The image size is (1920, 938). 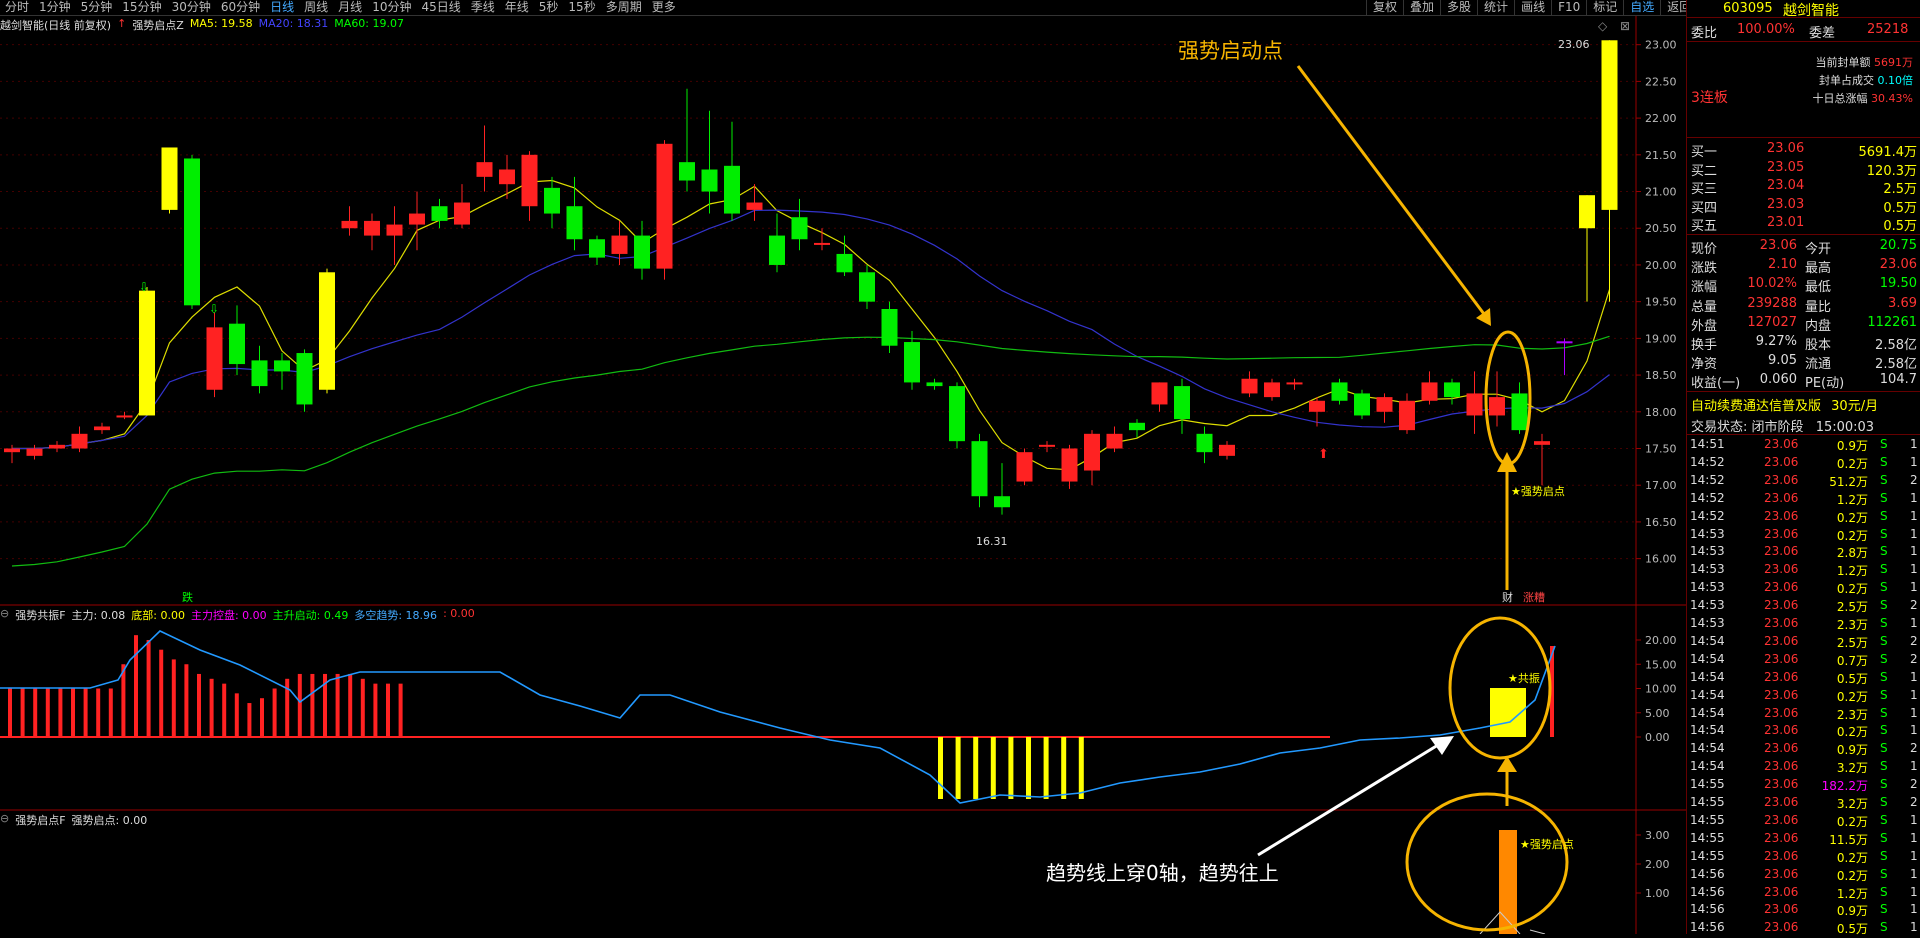 What do you see at coordinates (1707, 569) in the screenshot?
I see `tick-t: 14:53` at bounding box center [1707, 569].